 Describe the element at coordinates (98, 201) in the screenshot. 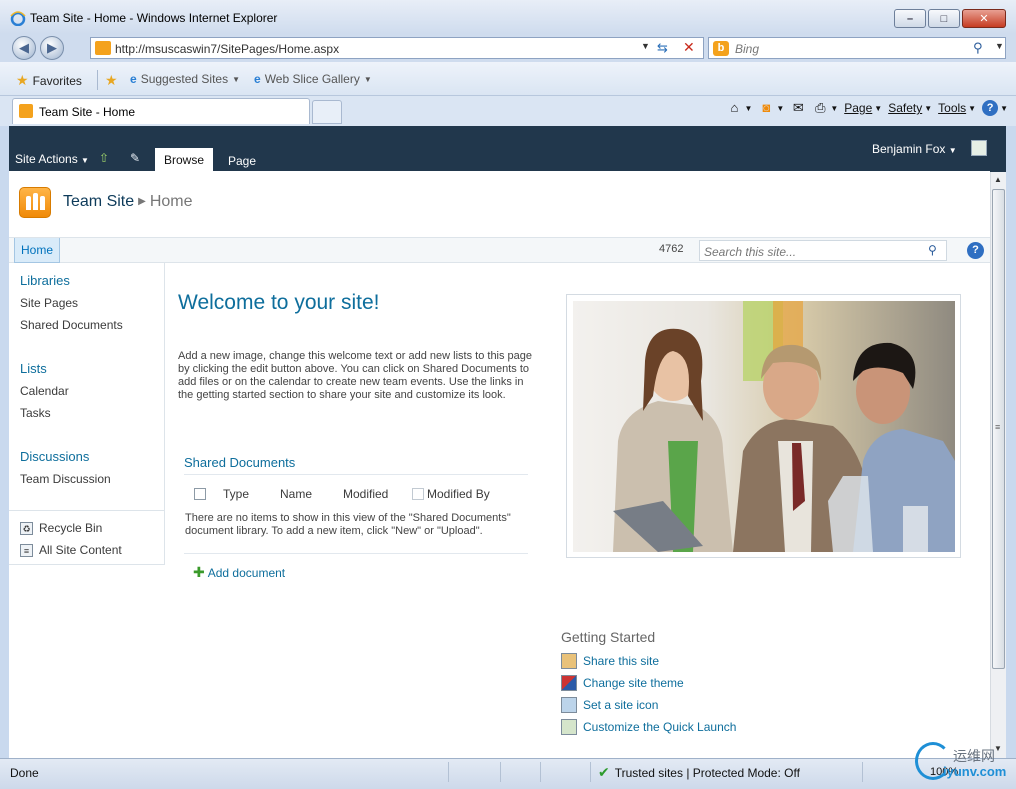

I see `breadcrumb-site-link: Team Site` at that location.